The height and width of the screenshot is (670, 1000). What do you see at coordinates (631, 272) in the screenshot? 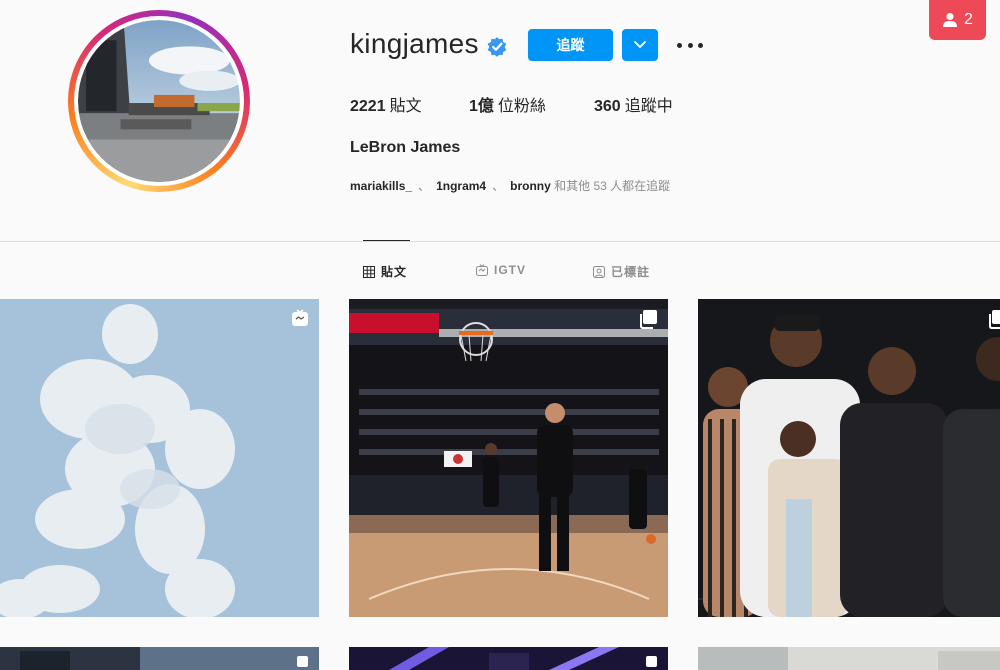
I see `tab-label: 已標註` at bounding box center [631, 272].